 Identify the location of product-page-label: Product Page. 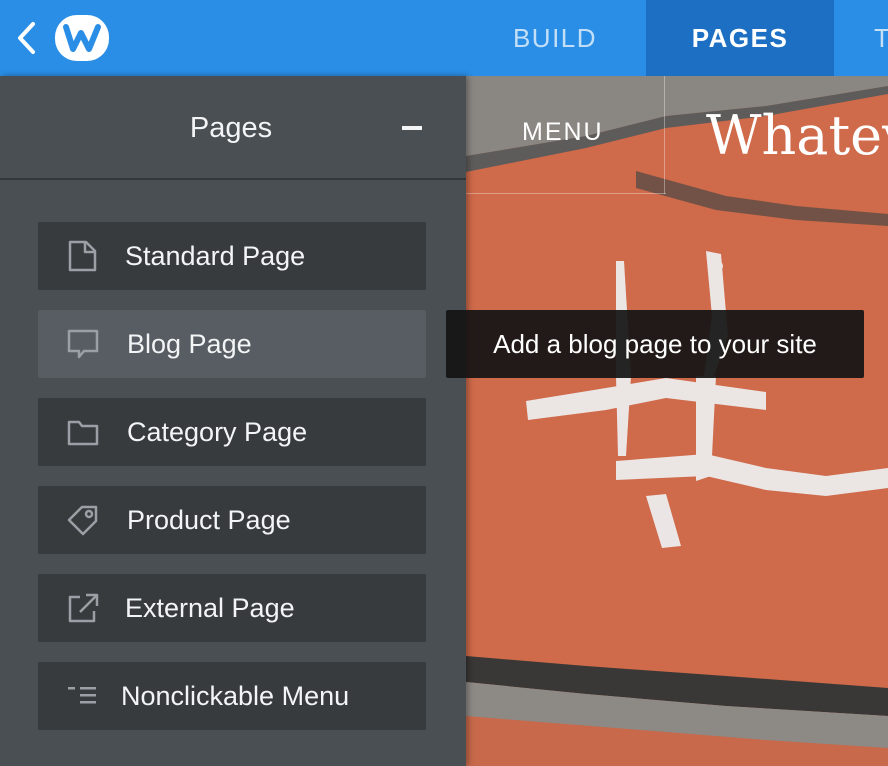
(209, 520).